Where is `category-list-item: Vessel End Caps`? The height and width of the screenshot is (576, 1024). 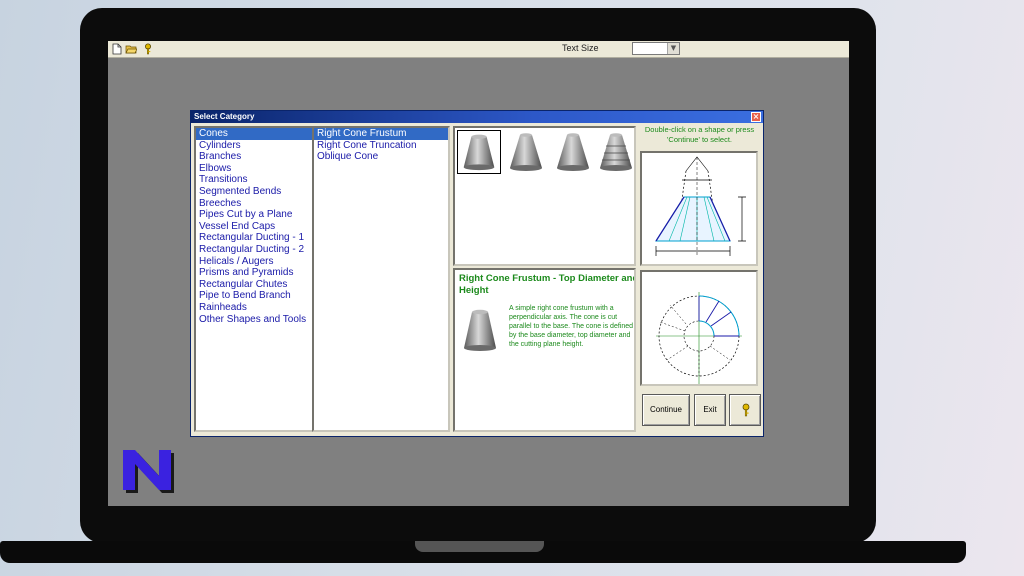 category-list-item: Vessel End Caps is located at coordinates (254, 227).